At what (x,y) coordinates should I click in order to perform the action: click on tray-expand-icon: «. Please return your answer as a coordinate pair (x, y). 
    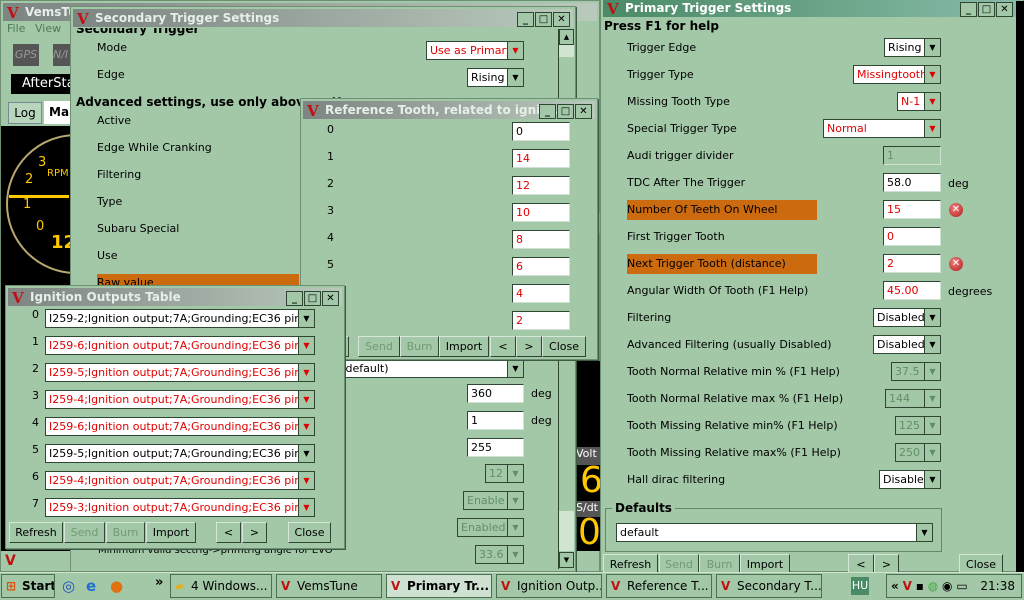
    Looking at the image, I should click on (895, 586).